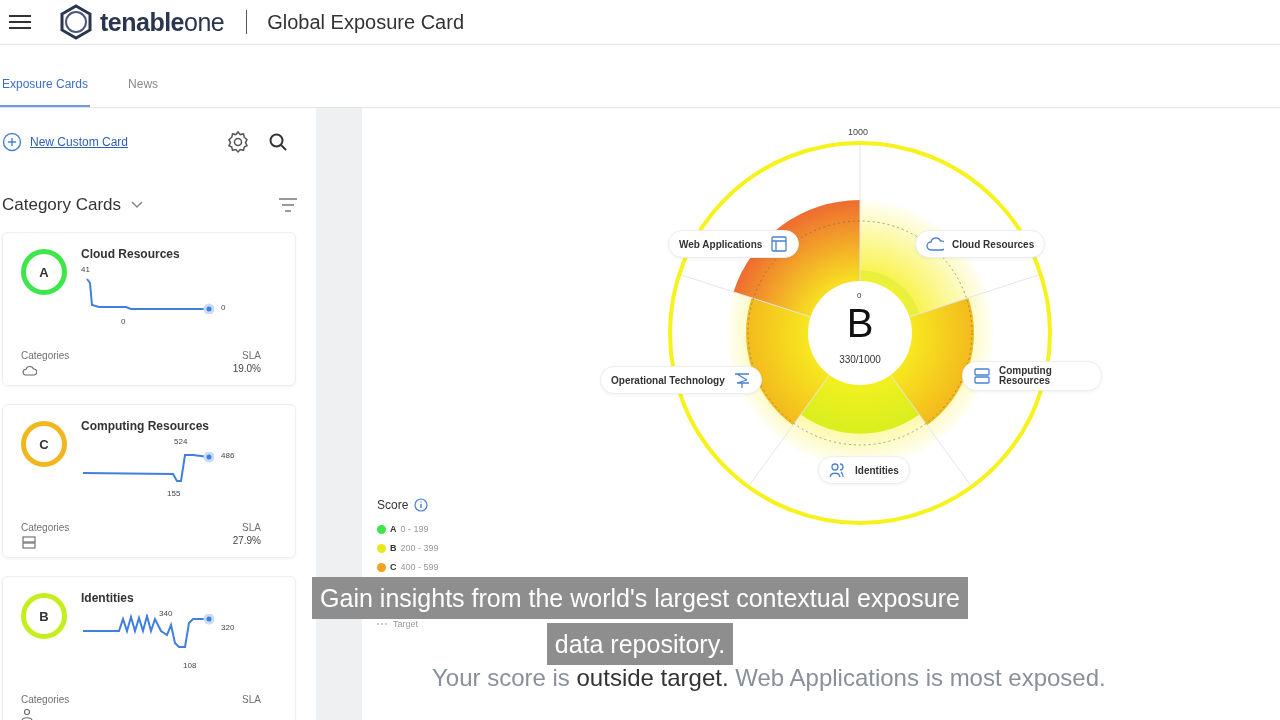  I want to click on sparkline-label: 524, so click(181, 441).